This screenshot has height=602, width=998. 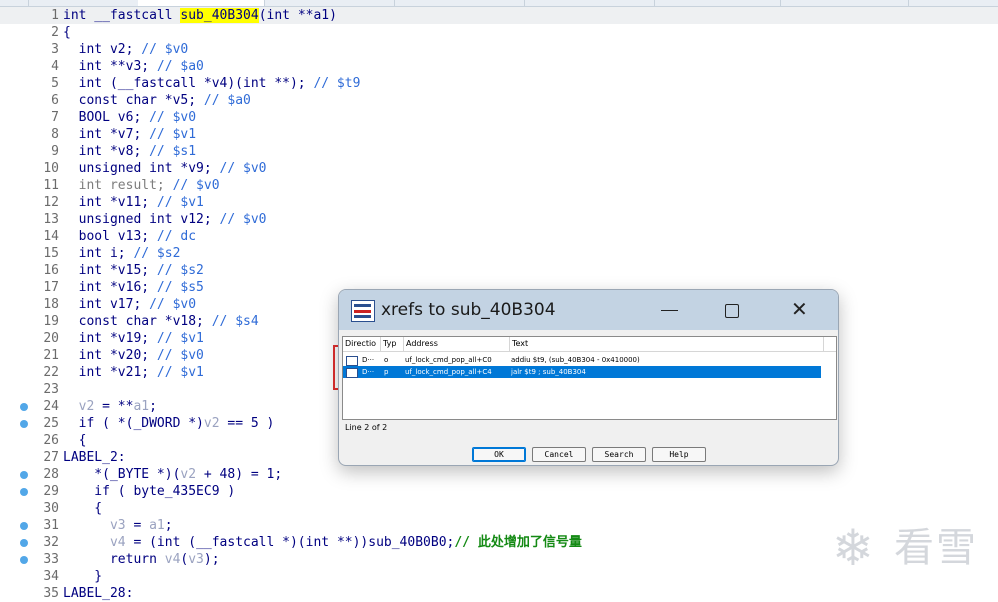 What do you see at coordinates (802, 310) in the screenshot?
I see `close-button: ✕` at bounding box center [802, 310].